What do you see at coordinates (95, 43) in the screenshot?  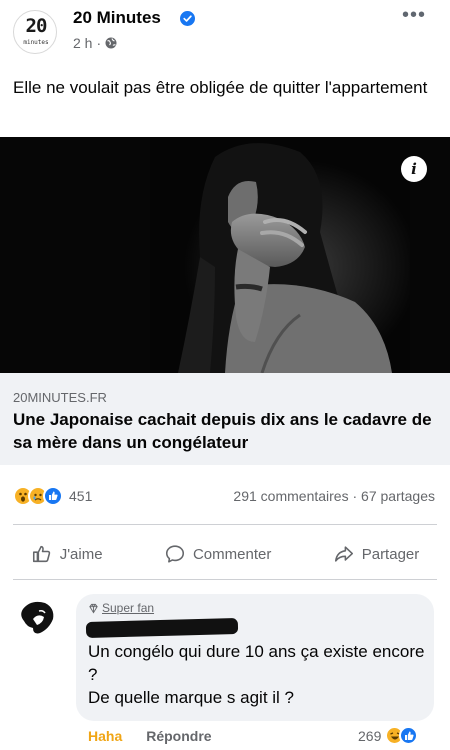 I see `post-meta: 2 h ·` at bounding box center [95, 43].